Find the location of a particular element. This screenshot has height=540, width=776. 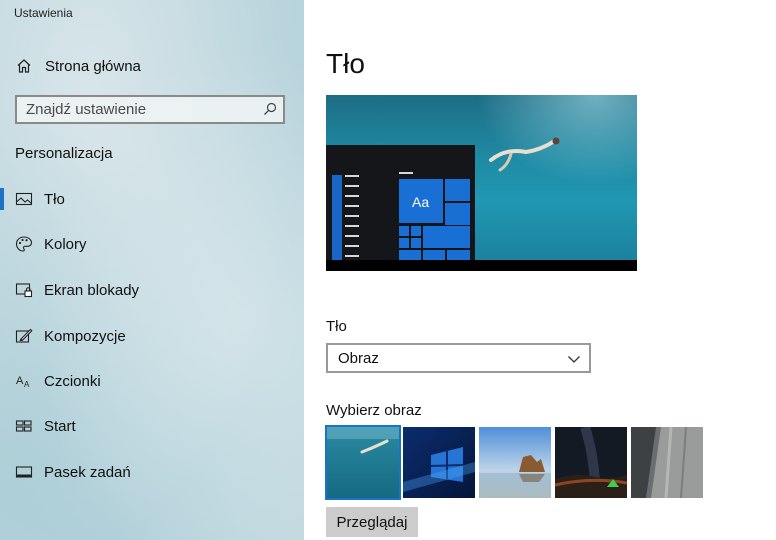

section-title: Personalizacja is located at coordinates (64, 153).